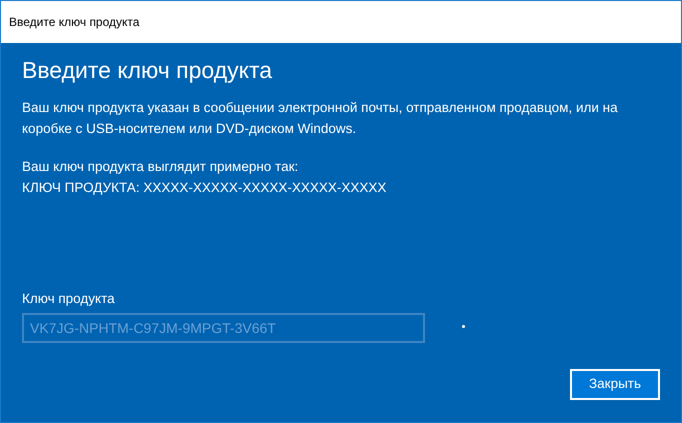 Image resolution: width=682 pixels, height=423 pixels. Describe the element at coordinates (463, 326) in the screenshot. I see `loading-dot-icon` at that location.